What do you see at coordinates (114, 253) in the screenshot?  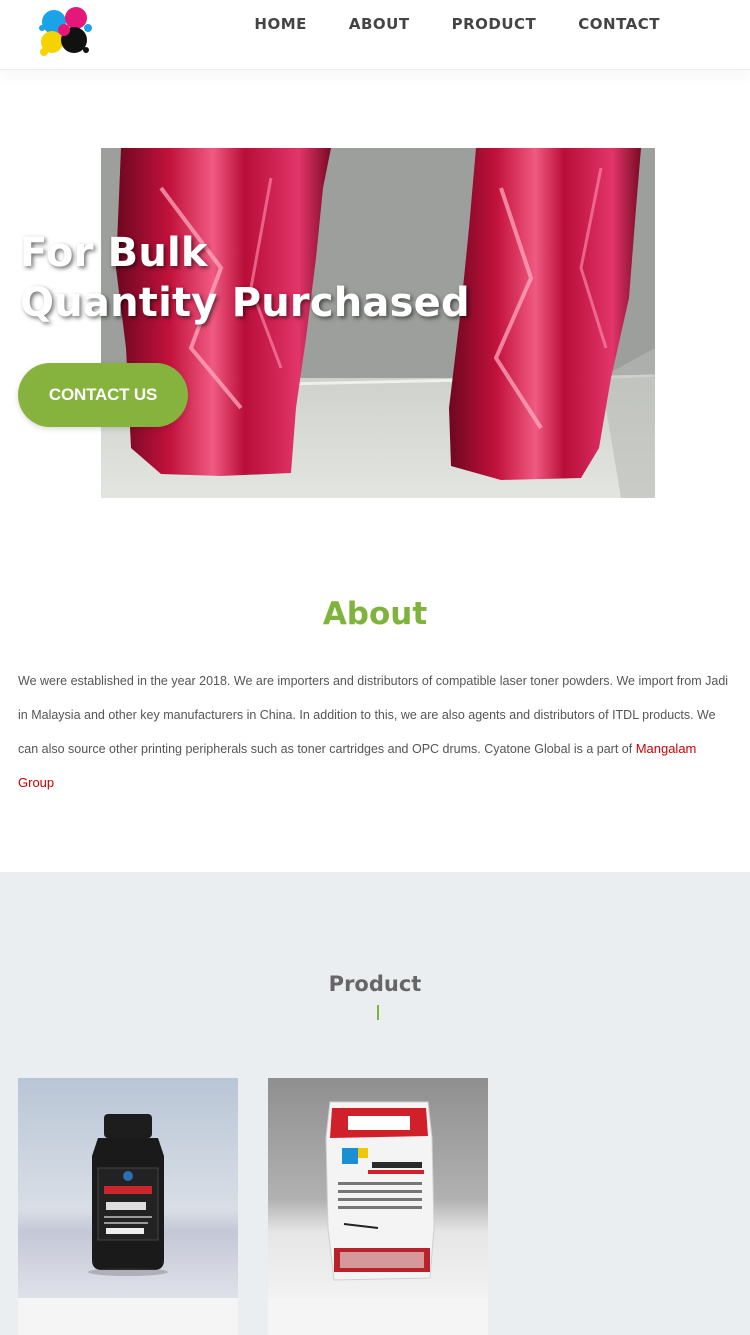 I see `hero-title-line1: For Bulk` at bounding box center [114, 253].